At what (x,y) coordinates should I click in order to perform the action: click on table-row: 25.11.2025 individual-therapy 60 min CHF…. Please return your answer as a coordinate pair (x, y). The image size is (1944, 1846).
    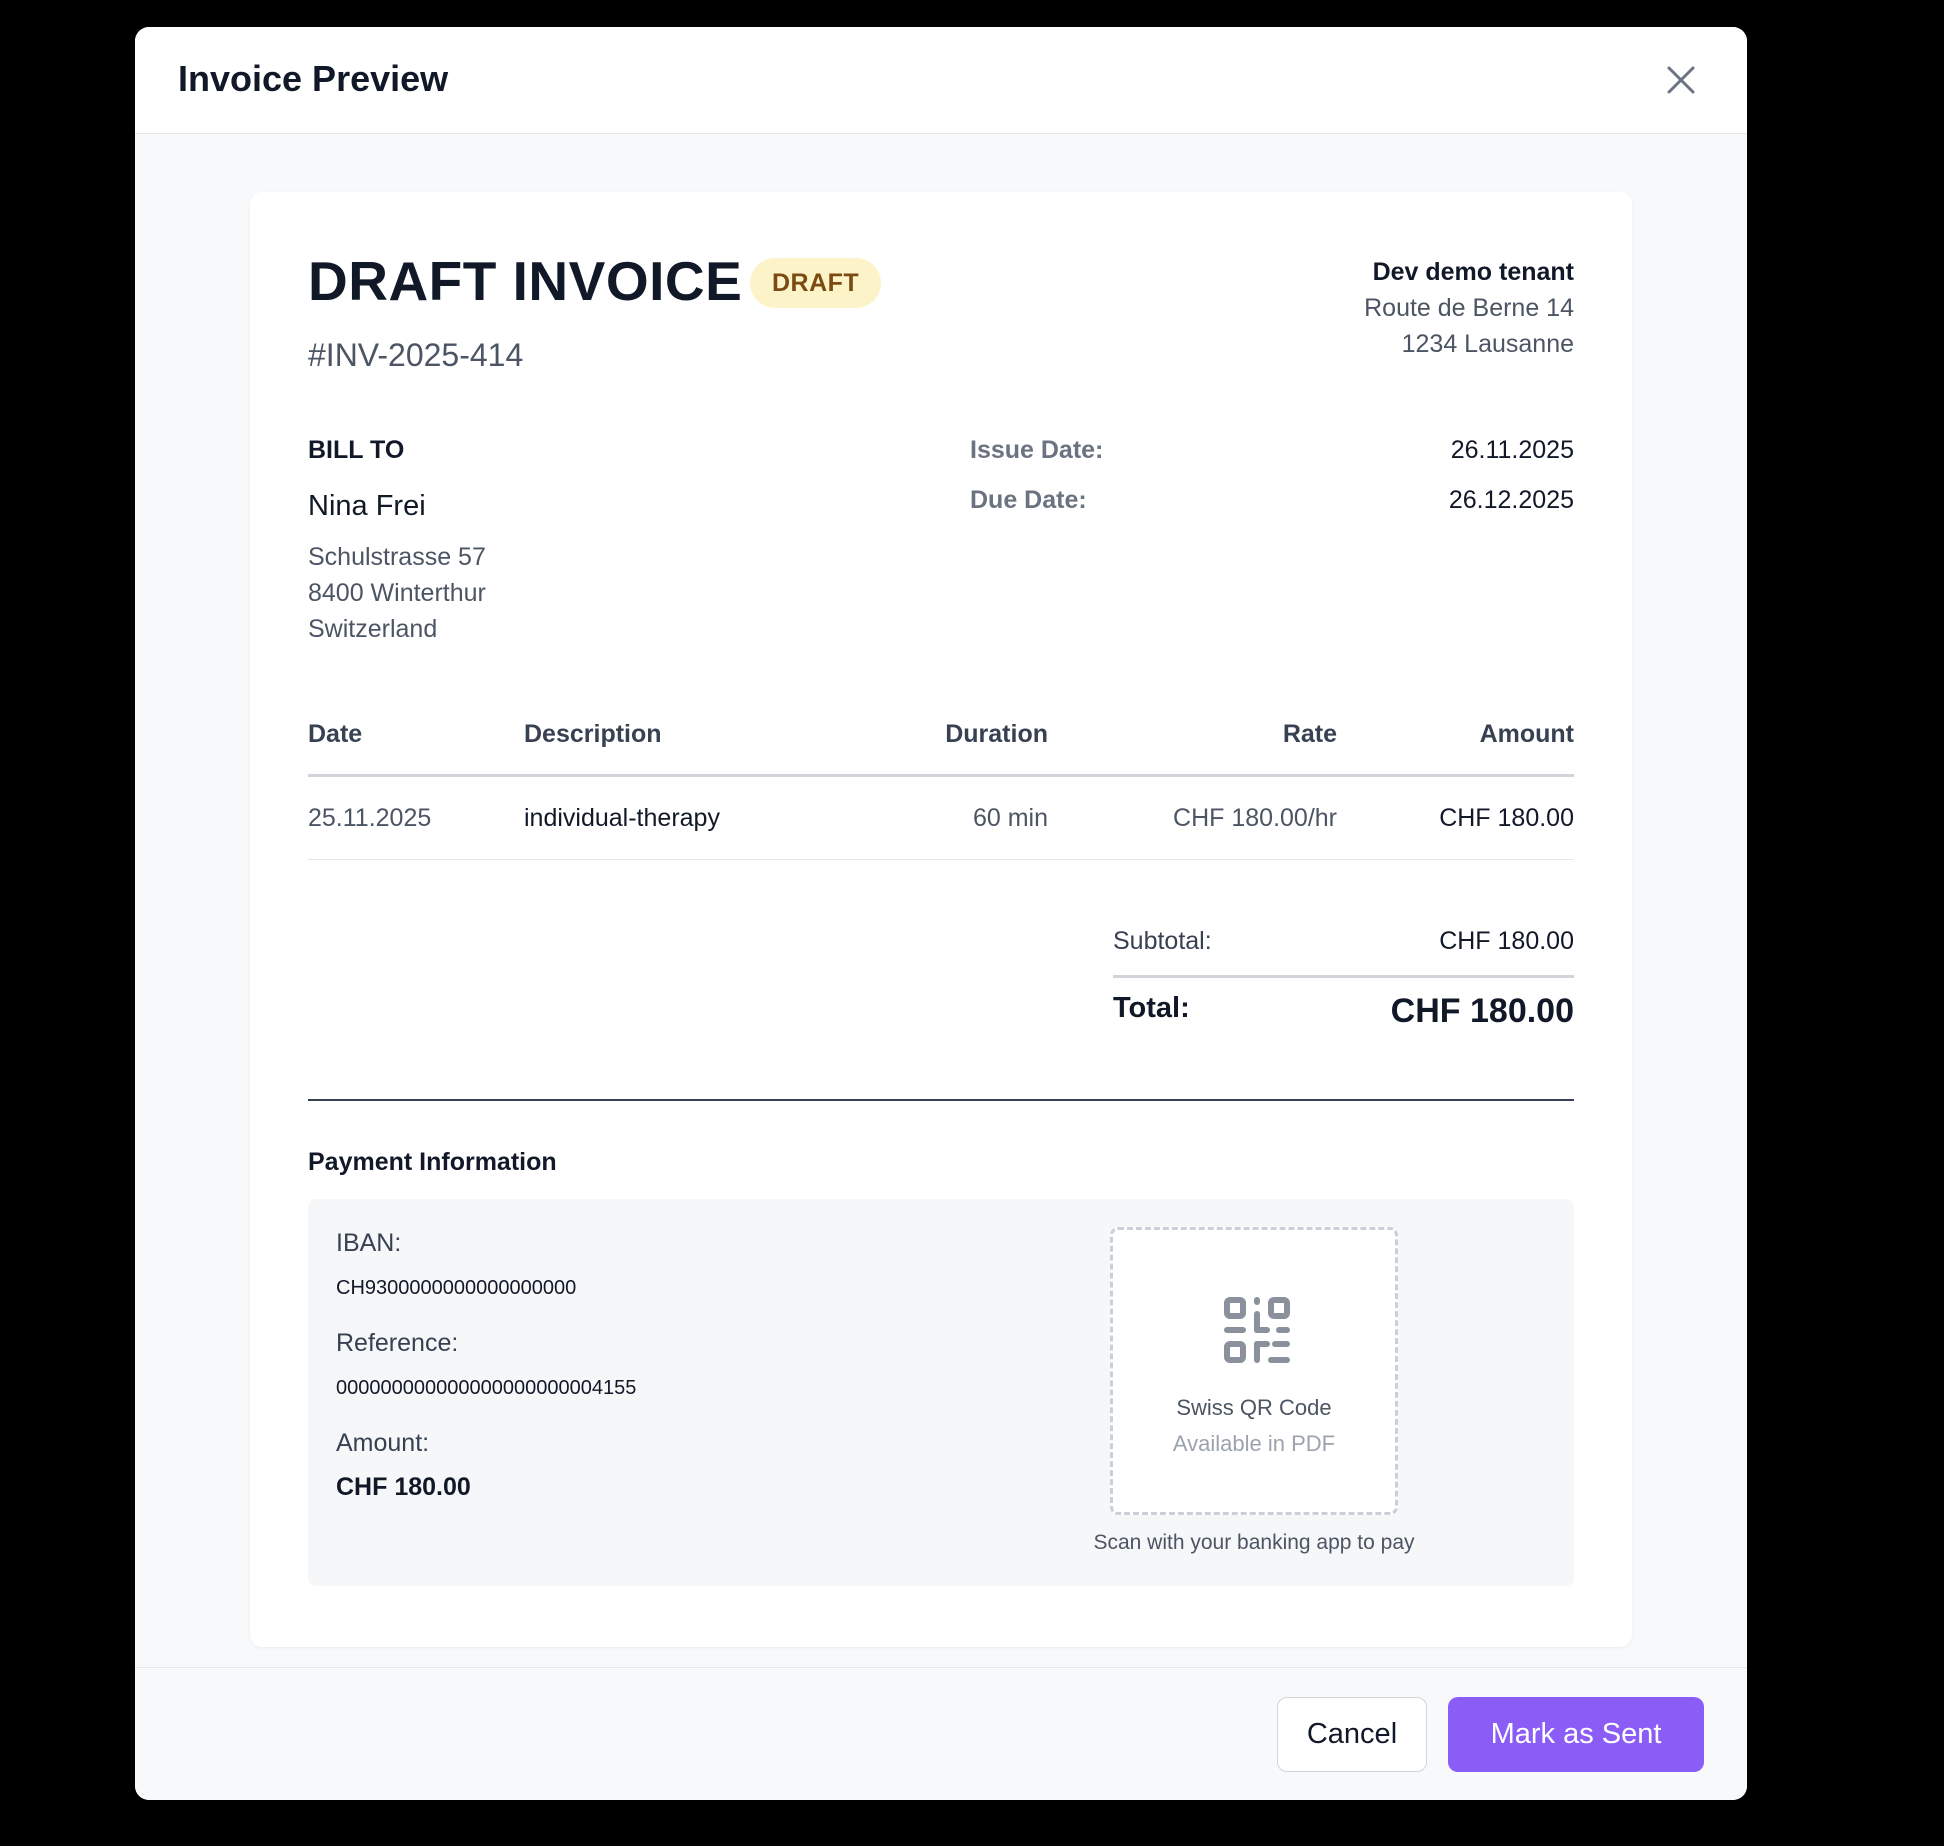
    Looking at the image, I should click on (941, 818).